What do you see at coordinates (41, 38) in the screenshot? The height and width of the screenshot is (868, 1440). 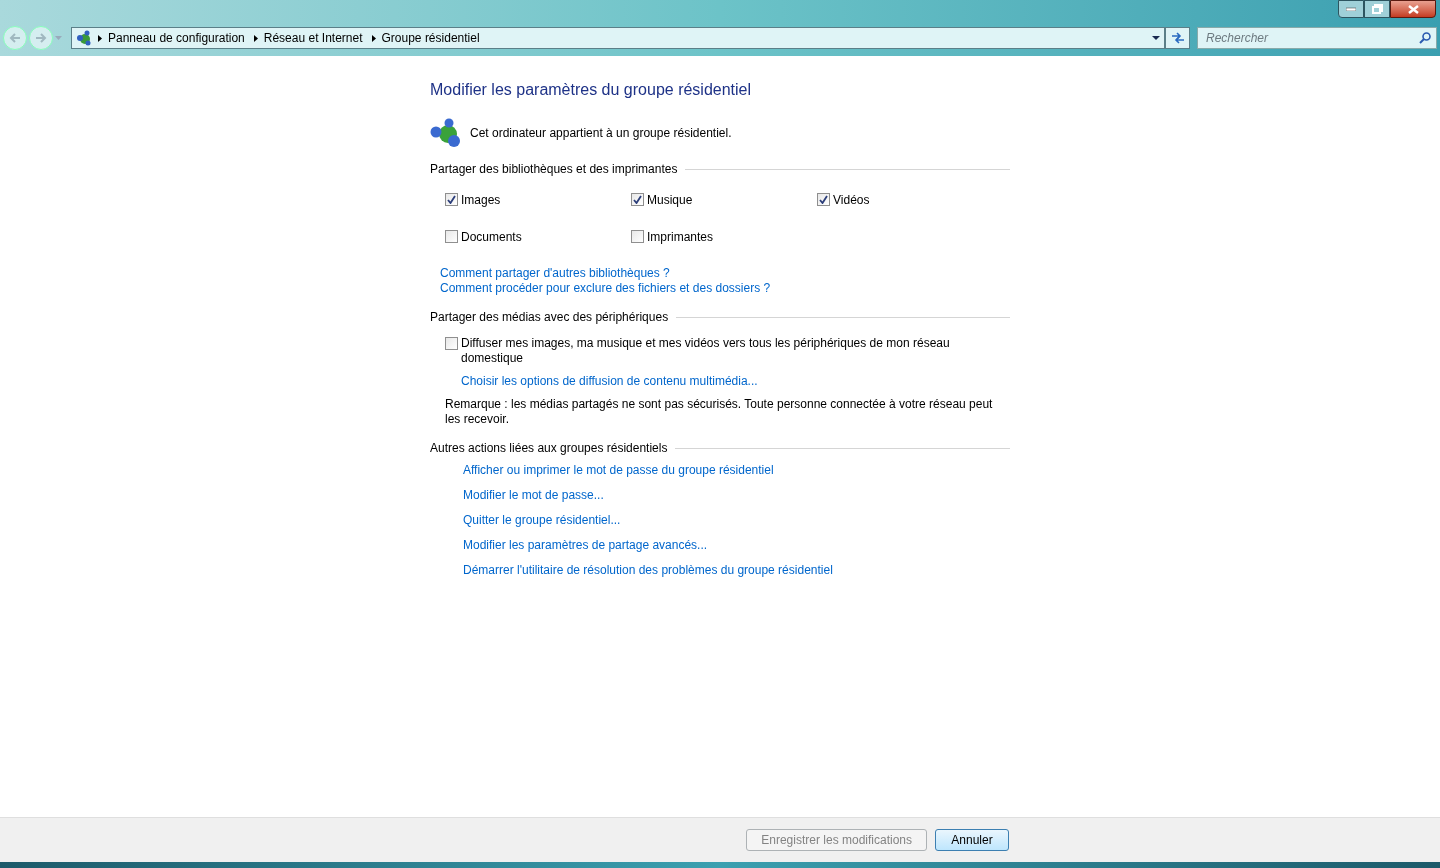 I see `forward-arrow-icon` at bounding box center [41, 38].